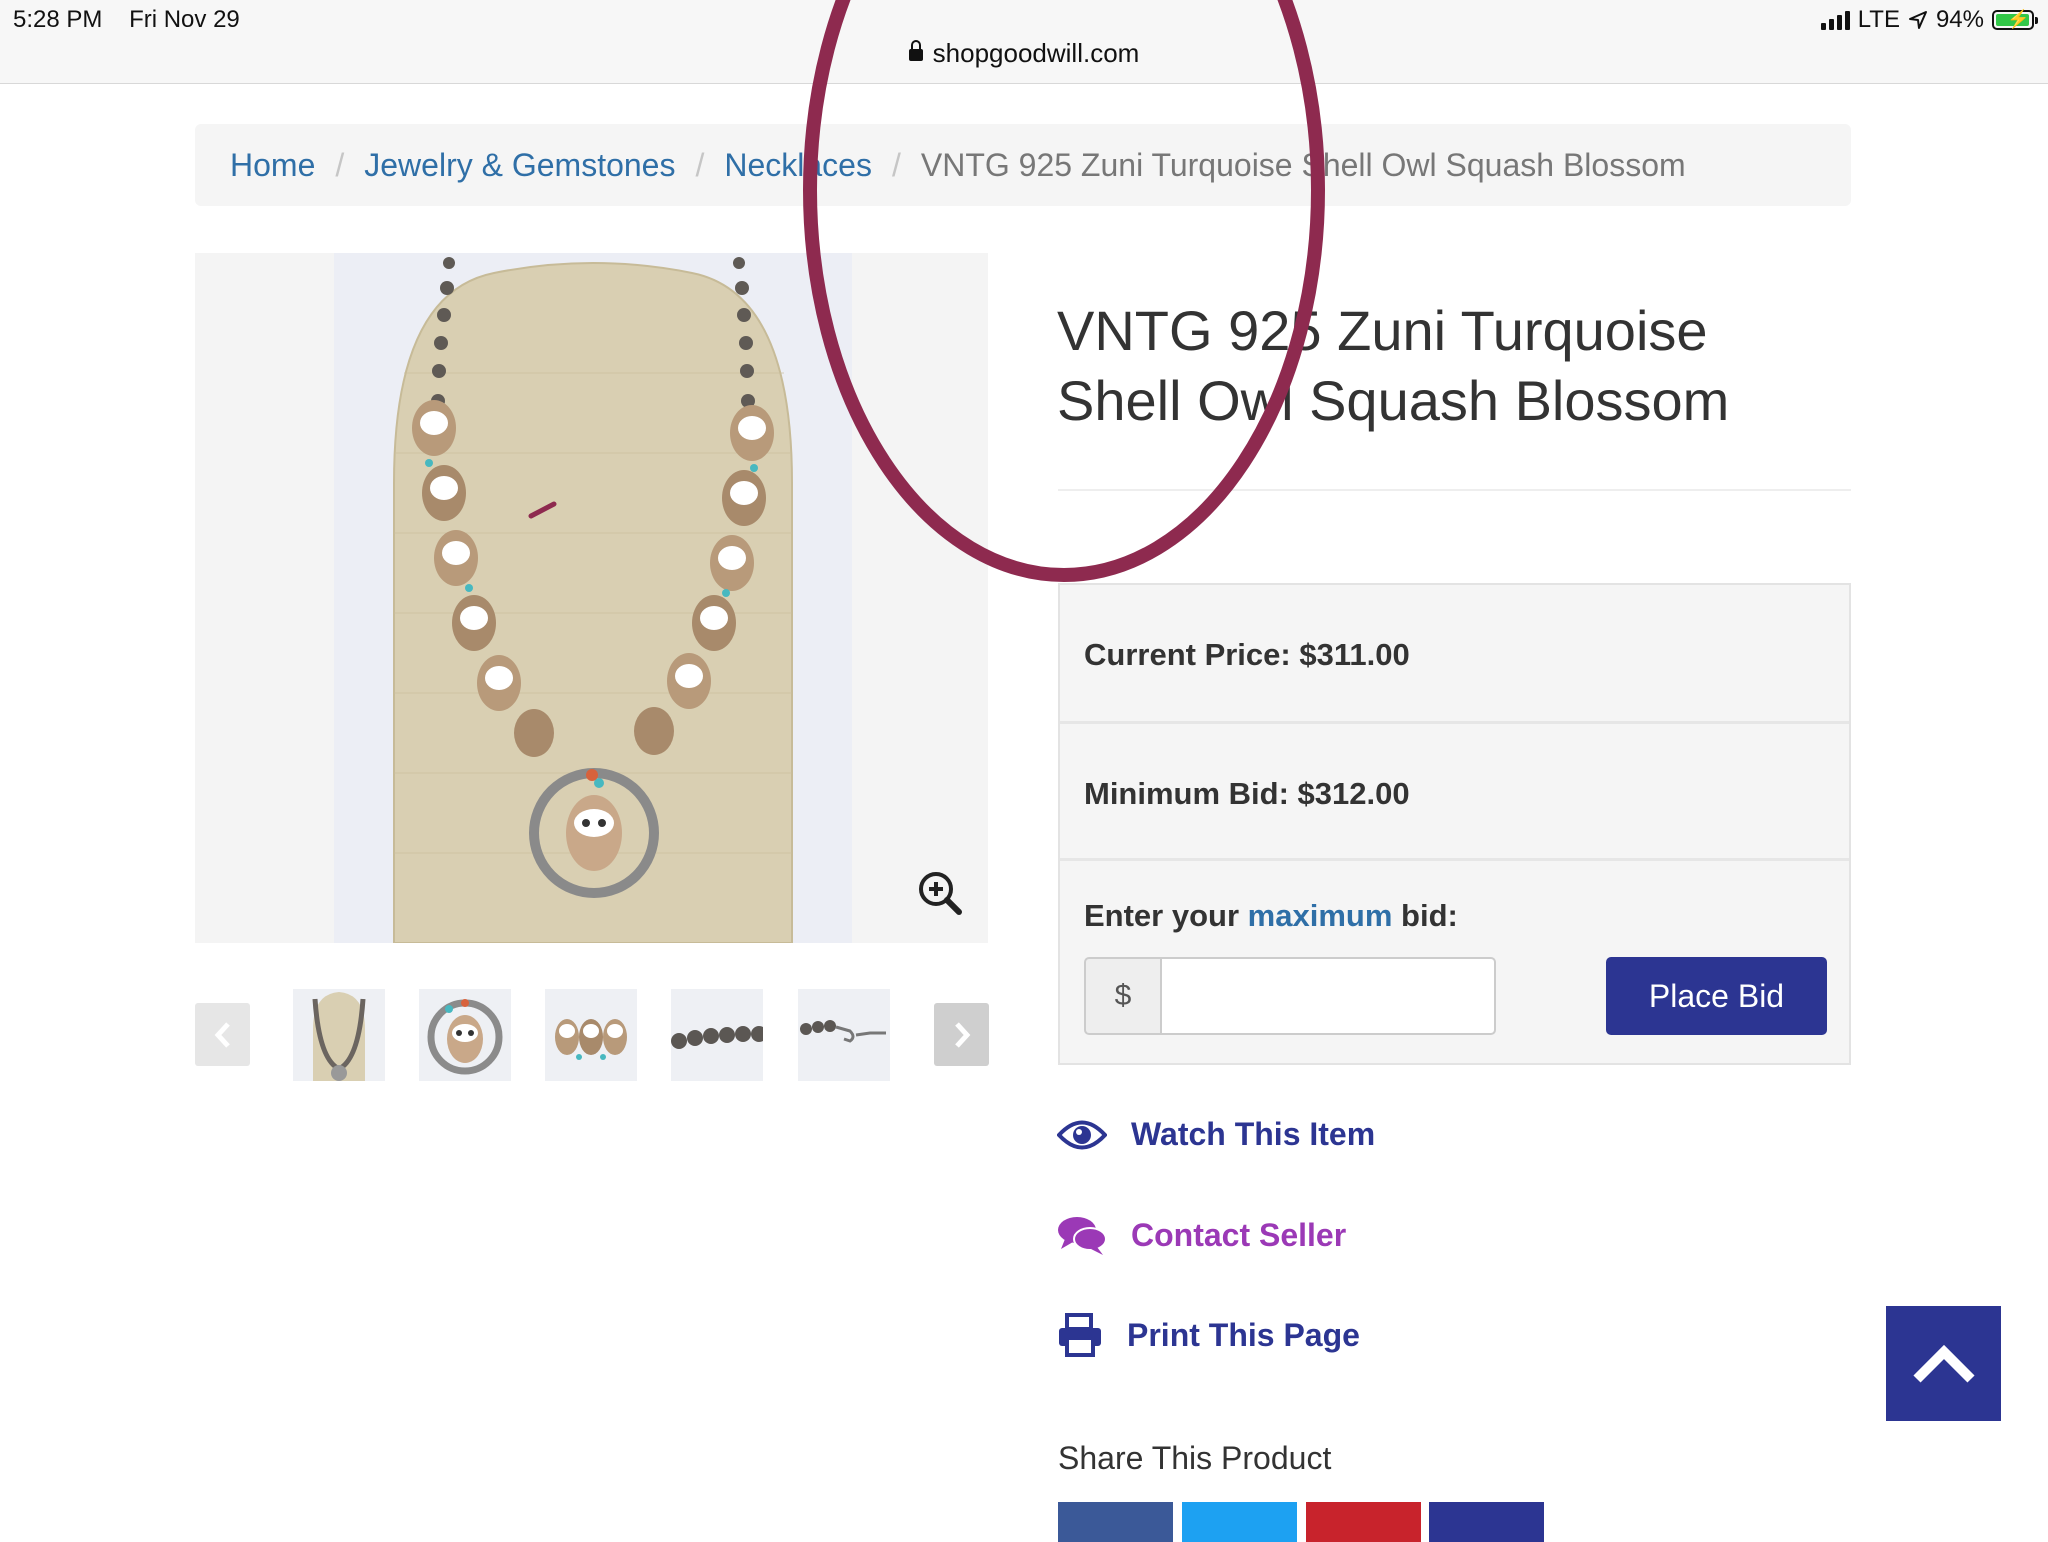 This screenshot has height=1542, width=2048. Describe the element at coordinates (58, 19) in the screenshot. I see `status-time: 5:28 PM` at that location.